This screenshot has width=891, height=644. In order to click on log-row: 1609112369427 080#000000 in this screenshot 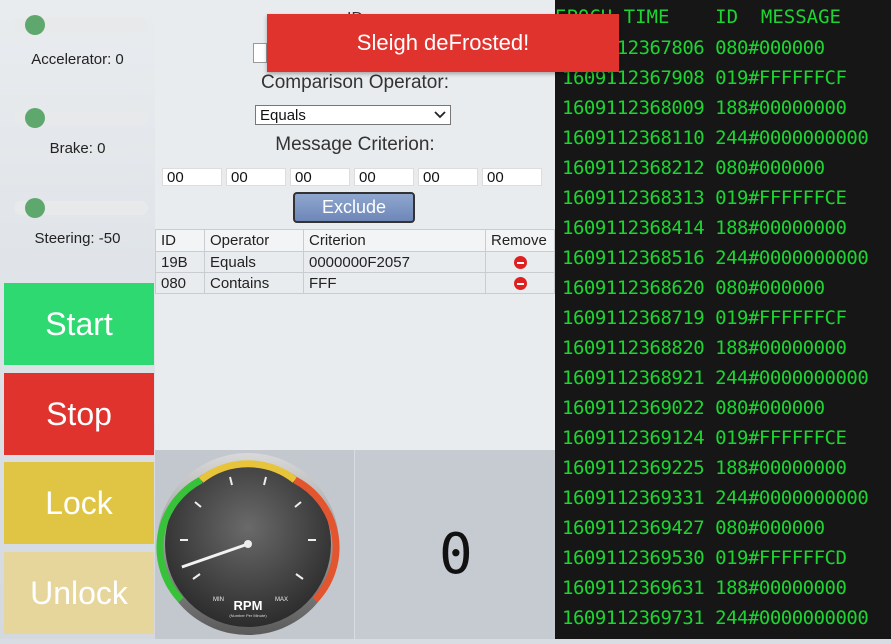, I will do `click(693, 528)`.